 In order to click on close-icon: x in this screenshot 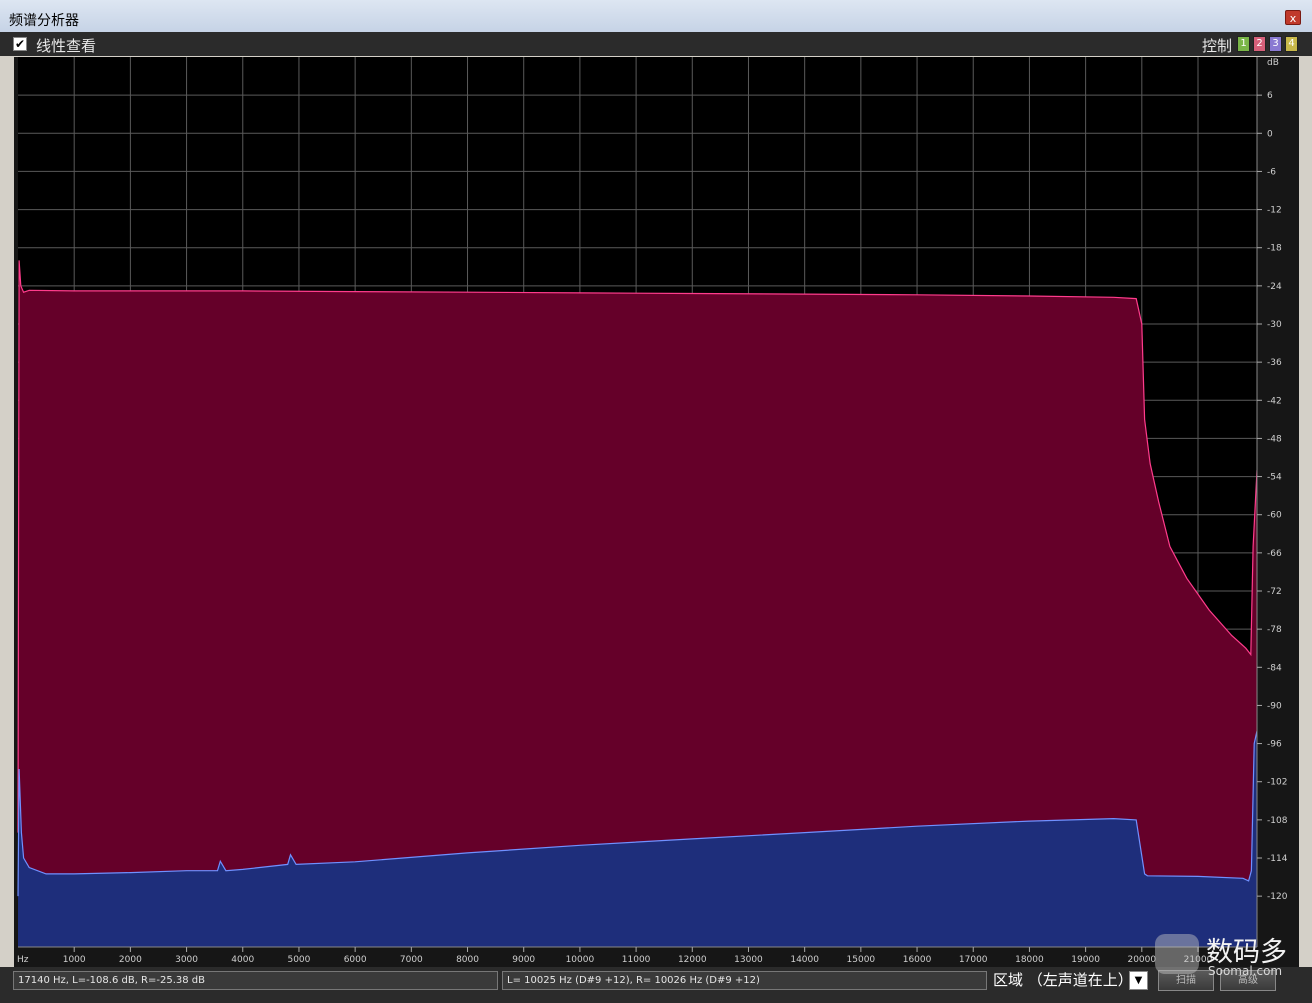, I will do `click(1293, 18)`.